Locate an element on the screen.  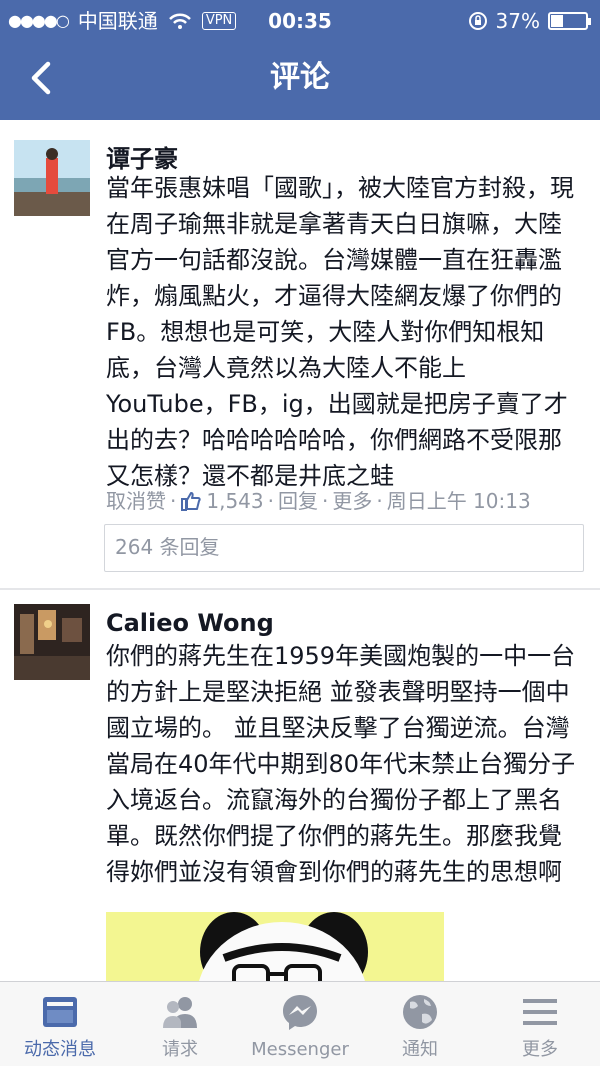
tab-notifications: 通知 is located at coordinates (420, 1024).